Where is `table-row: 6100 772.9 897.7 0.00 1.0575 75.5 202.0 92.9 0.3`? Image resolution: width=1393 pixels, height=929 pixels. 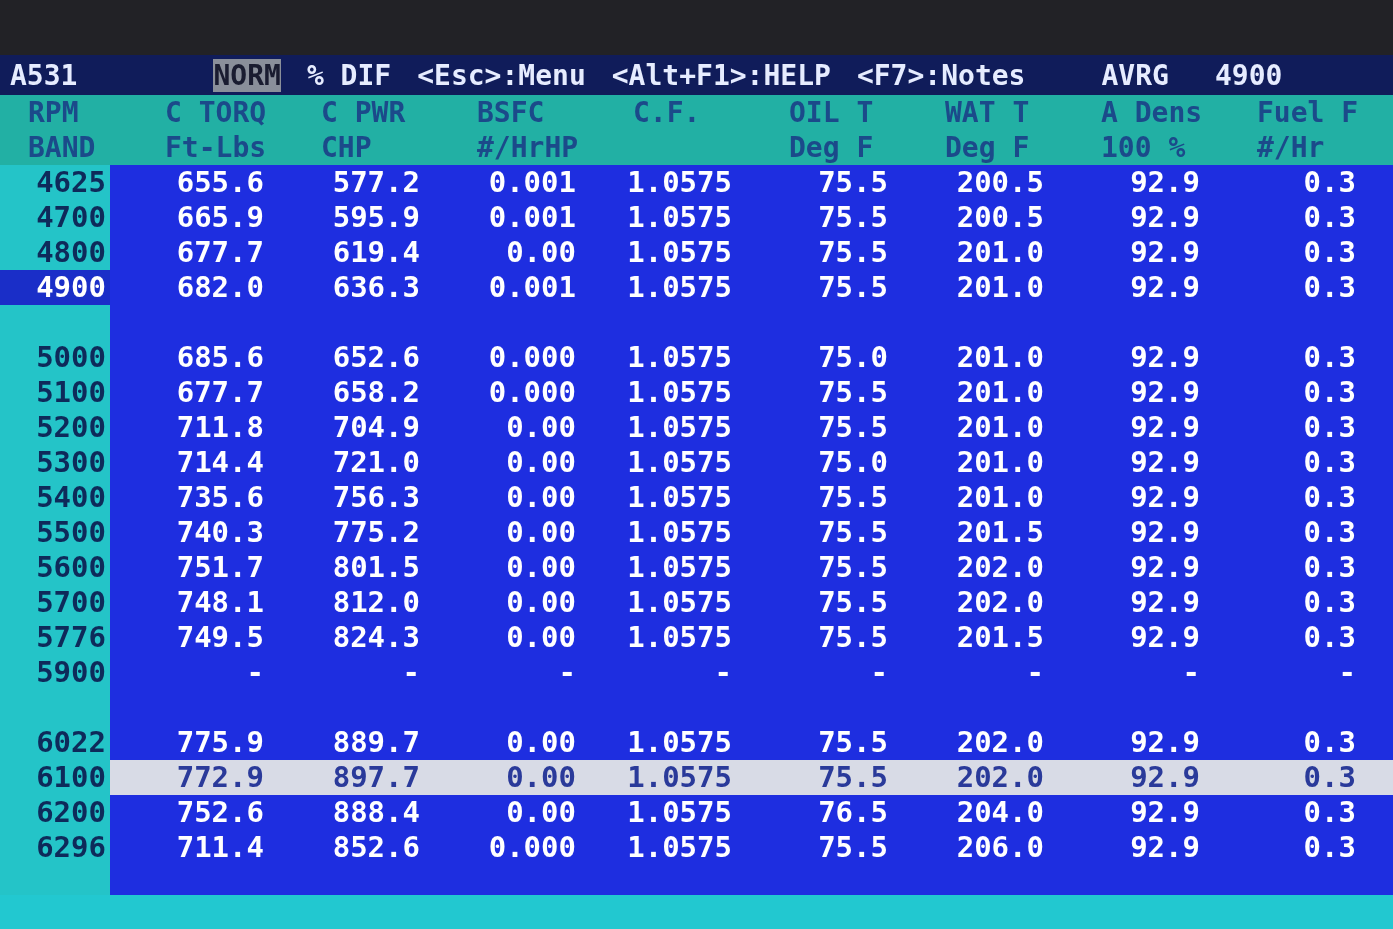 table-row: 6100 772.9 897.7 0.00 1.0575 75.5 202.0 92.9 0.3 is located at coordinates (696, 777).